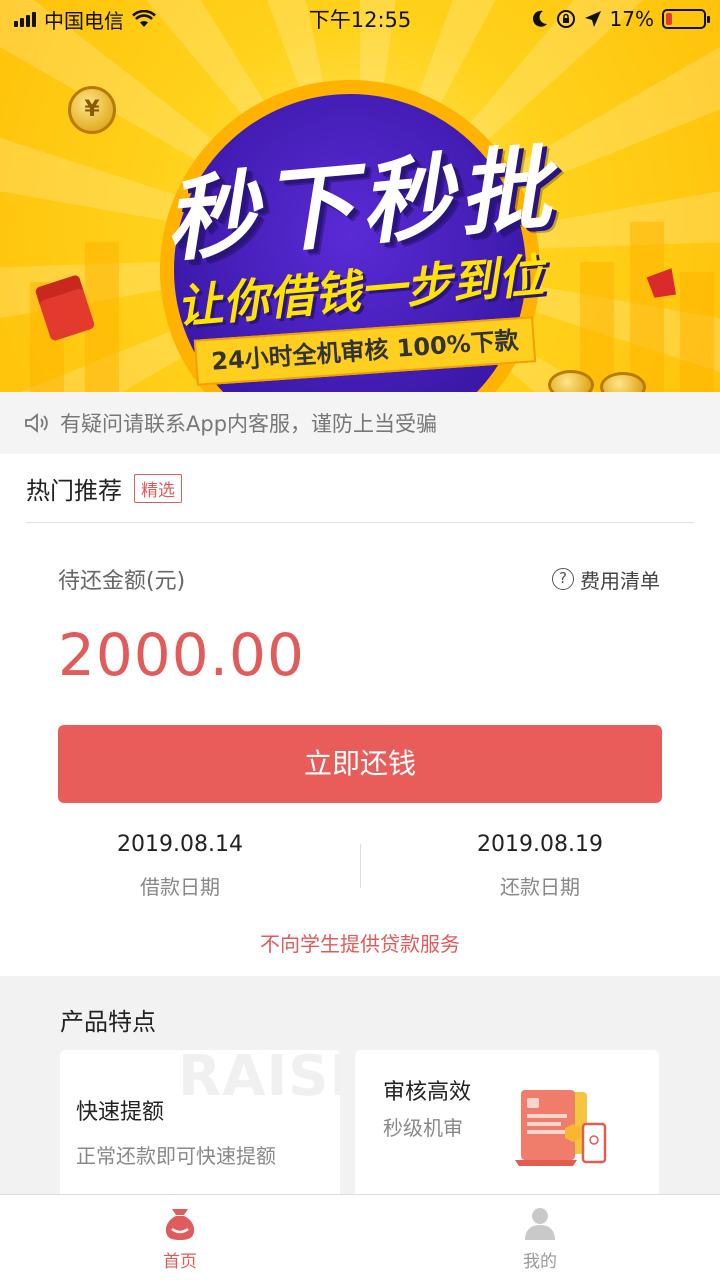  I want to click on feature-desc: 秒级机审, so click(423, 1128).